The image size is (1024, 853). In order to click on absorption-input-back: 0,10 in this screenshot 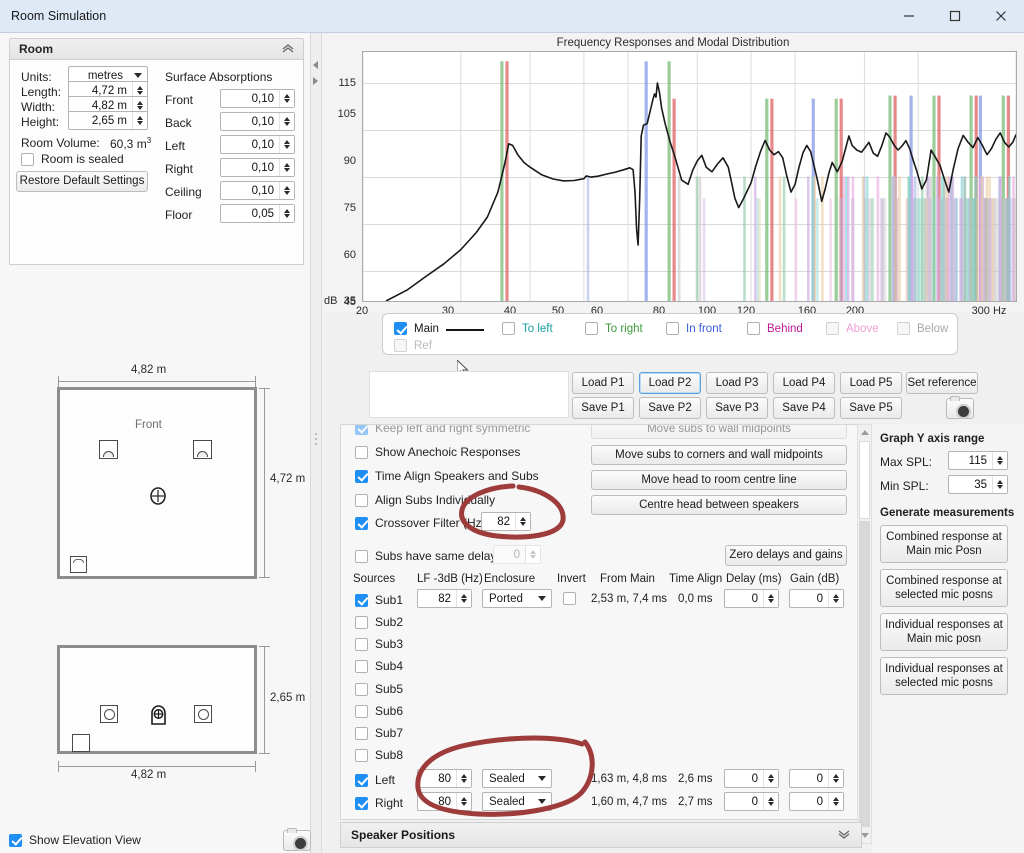, I will do `click(257, 121)`.